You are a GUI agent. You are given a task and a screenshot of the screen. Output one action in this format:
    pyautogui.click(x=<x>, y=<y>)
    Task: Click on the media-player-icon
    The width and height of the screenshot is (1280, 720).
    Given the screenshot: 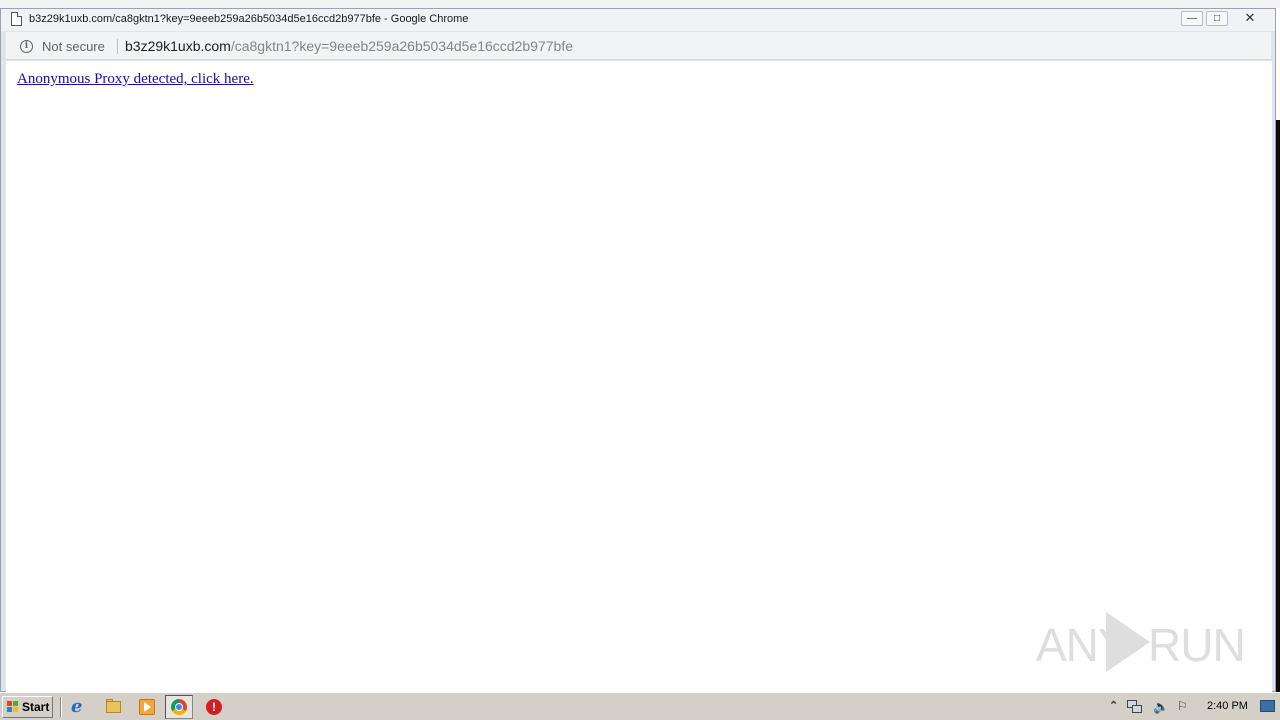 What is the action you would take?
    pyautogui.click(x=147, y=707)
    